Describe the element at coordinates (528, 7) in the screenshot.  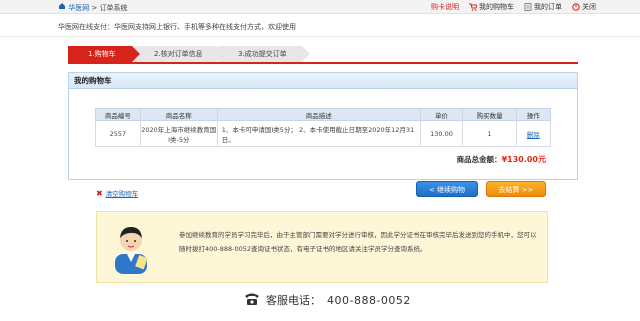
I see `order-icon` at that location.